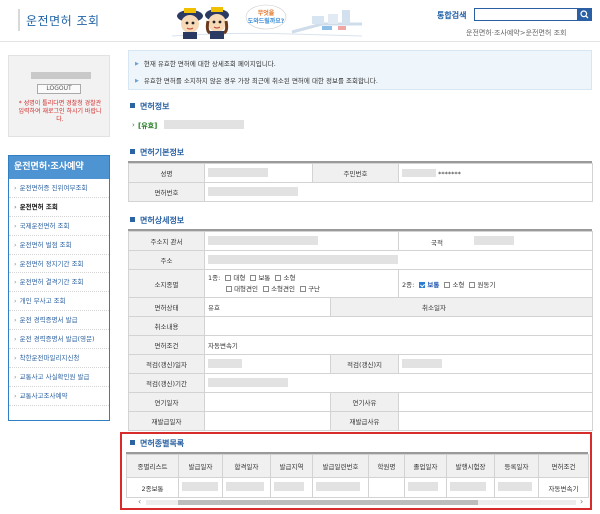 The height and width of the screenshot is (514, 600). Describe the element at coordinates (437, 242) in the screenshot. I see `nationality-label: 국적` at that location.